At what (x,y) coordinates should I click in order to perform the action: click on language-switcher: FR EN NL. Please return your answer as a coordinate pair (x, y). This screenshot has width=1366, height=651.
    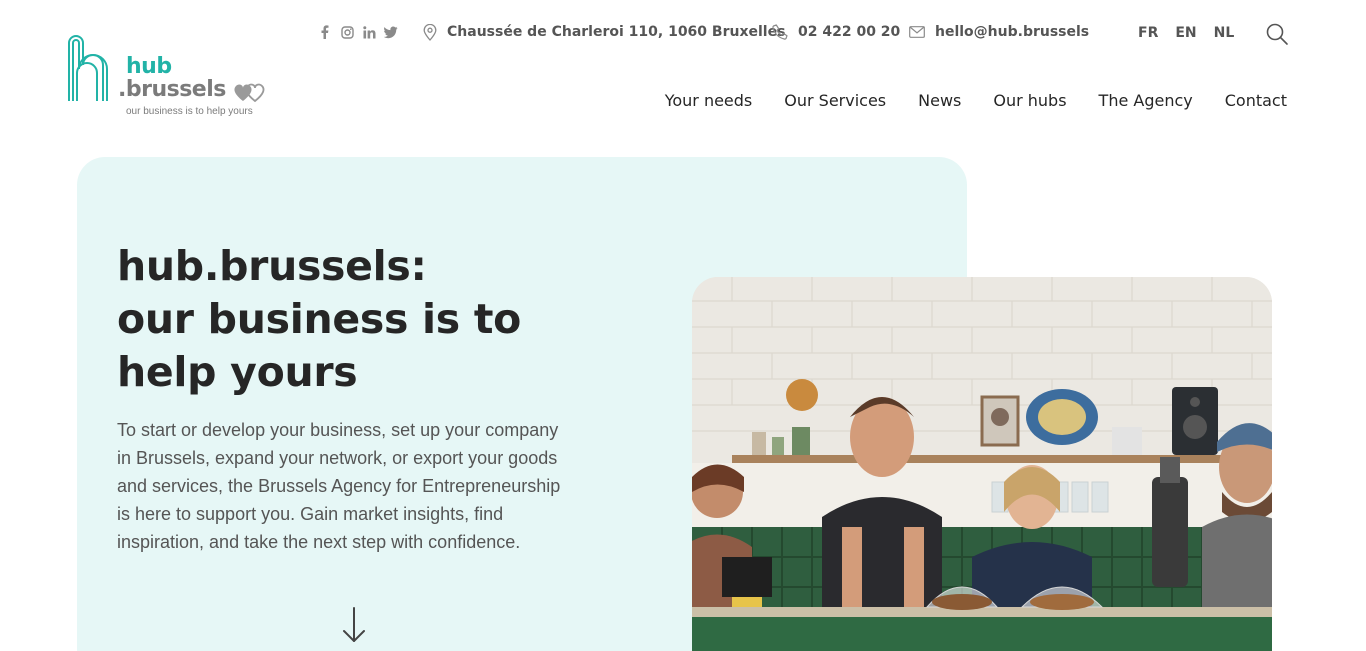
    Looking at the image, I should click on (1186, 33).